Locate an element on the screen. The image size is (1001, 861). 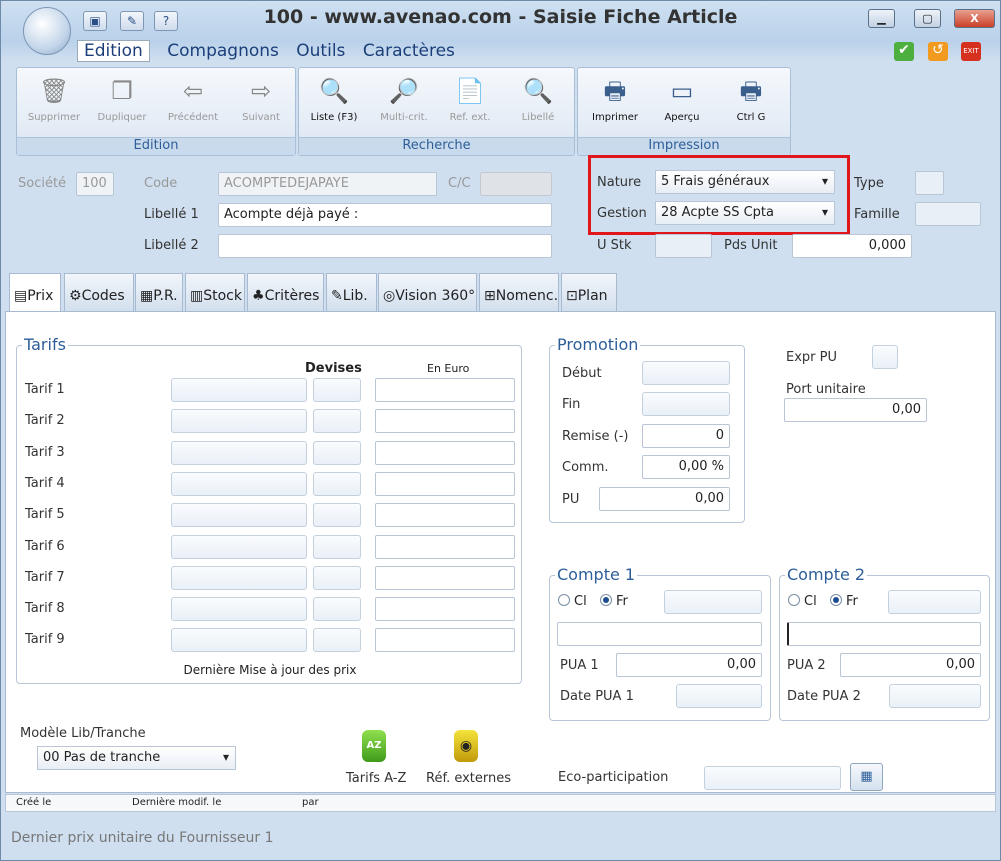
calculator-icon: ▦ is located at coordinates (866, 777).